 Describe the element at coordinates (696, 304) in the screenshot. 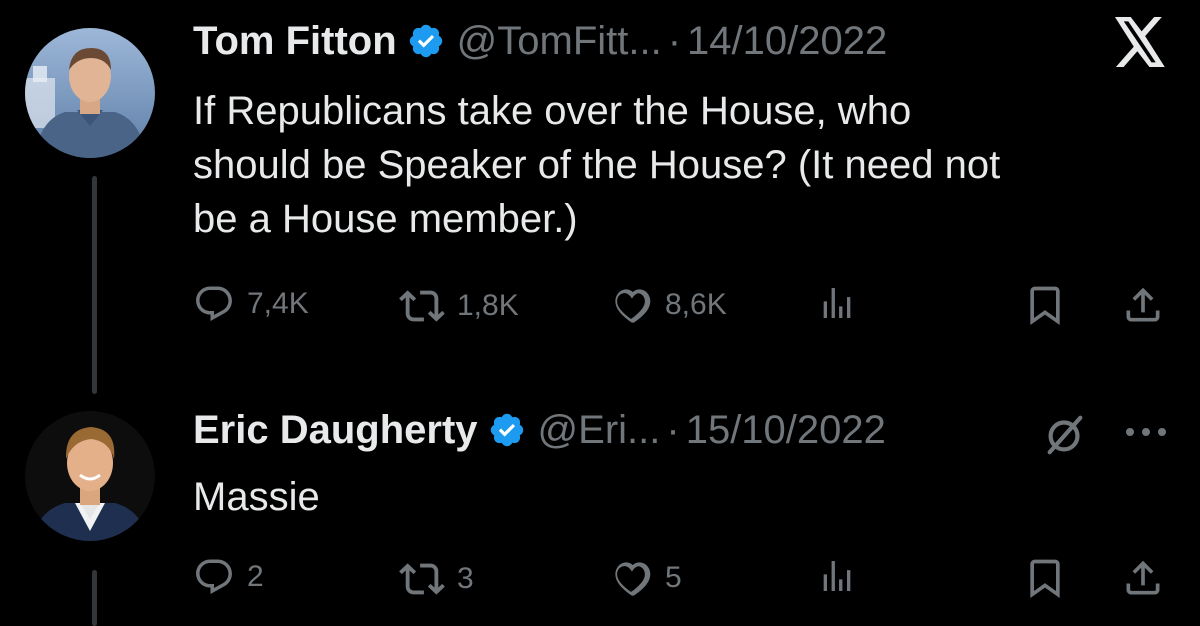

I see `like-count: 8,6K` at that location.